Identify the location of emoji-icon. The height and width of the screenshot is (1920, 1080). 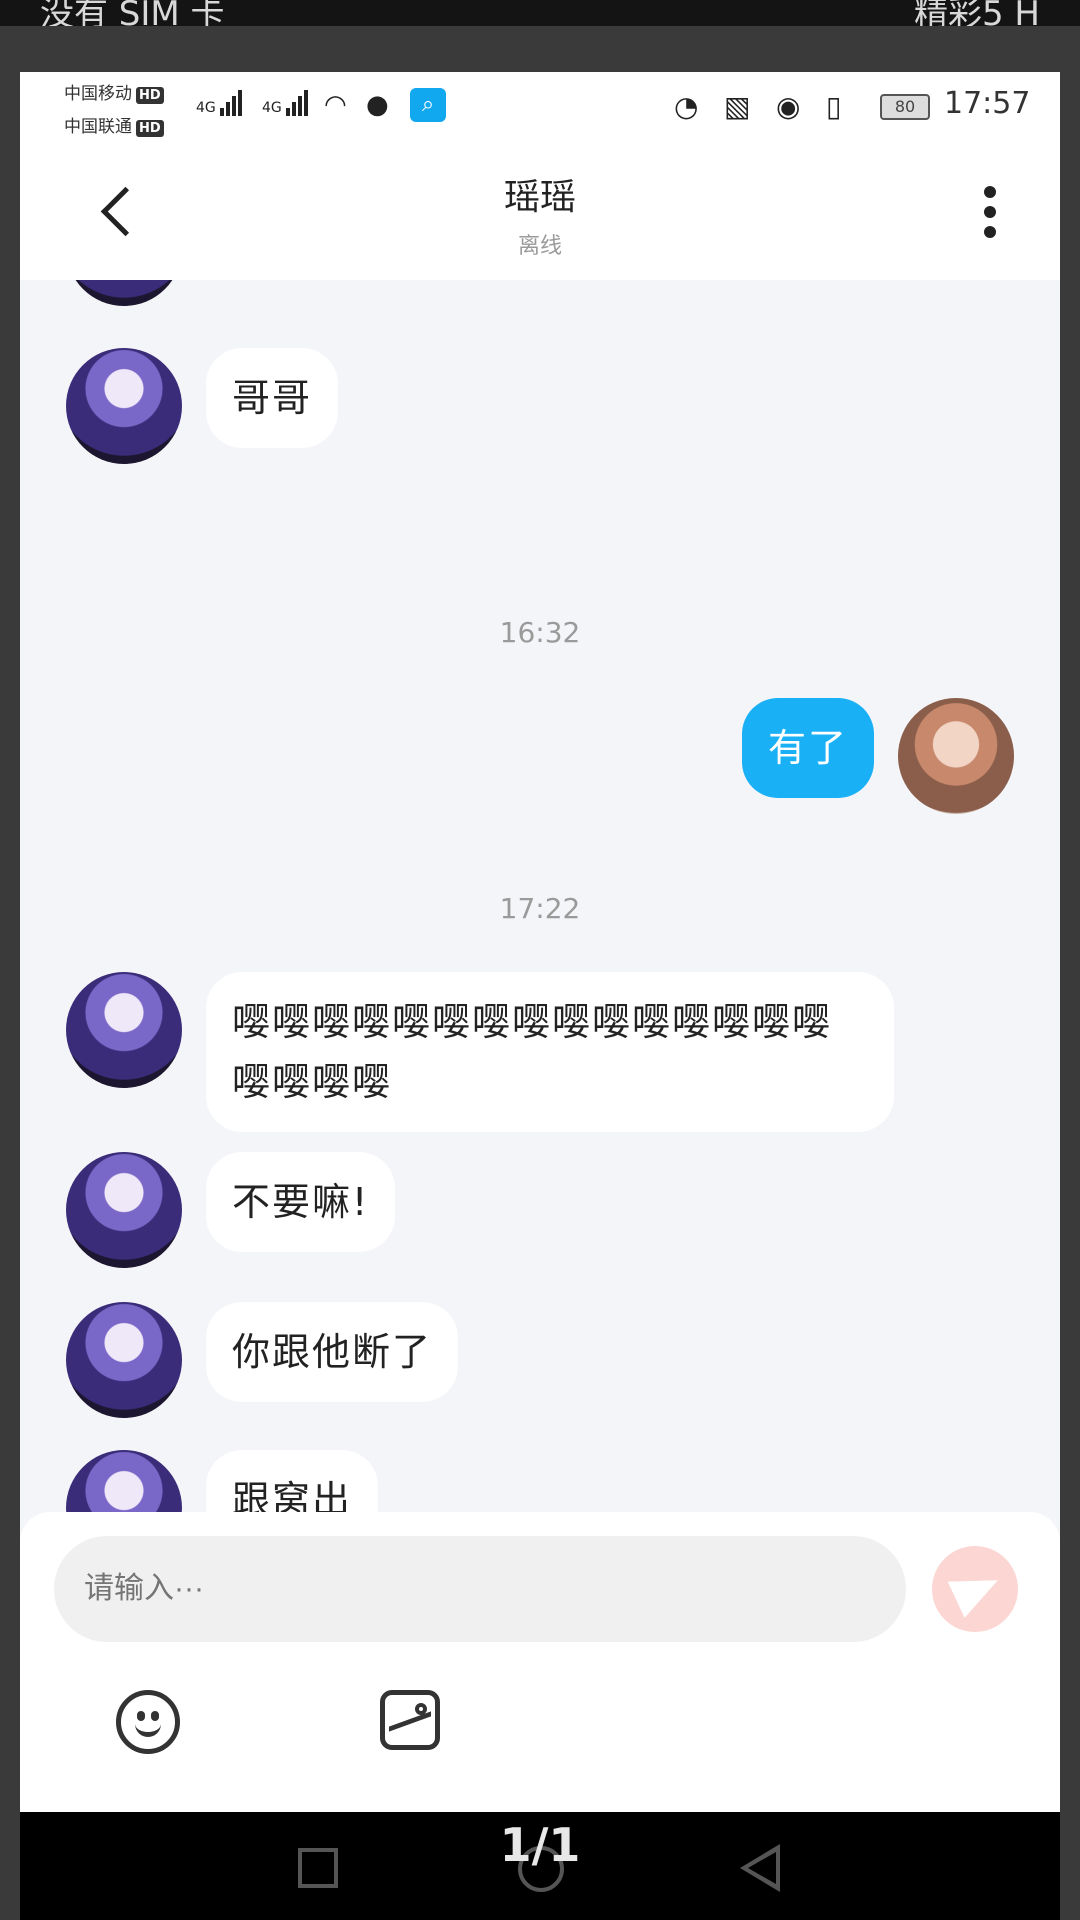
(148, 1722).